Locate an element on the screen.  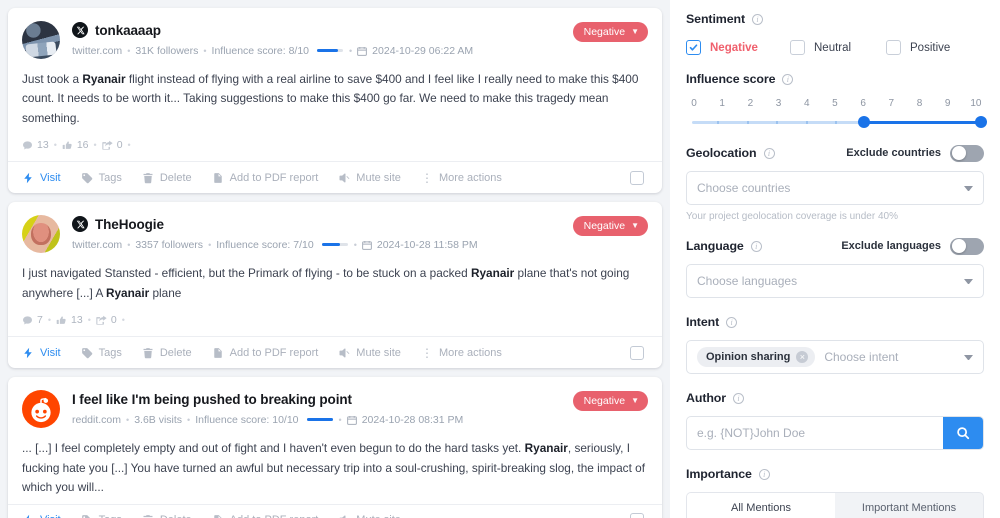
exclude-languages-toggle is located at coordinates (967, 246).